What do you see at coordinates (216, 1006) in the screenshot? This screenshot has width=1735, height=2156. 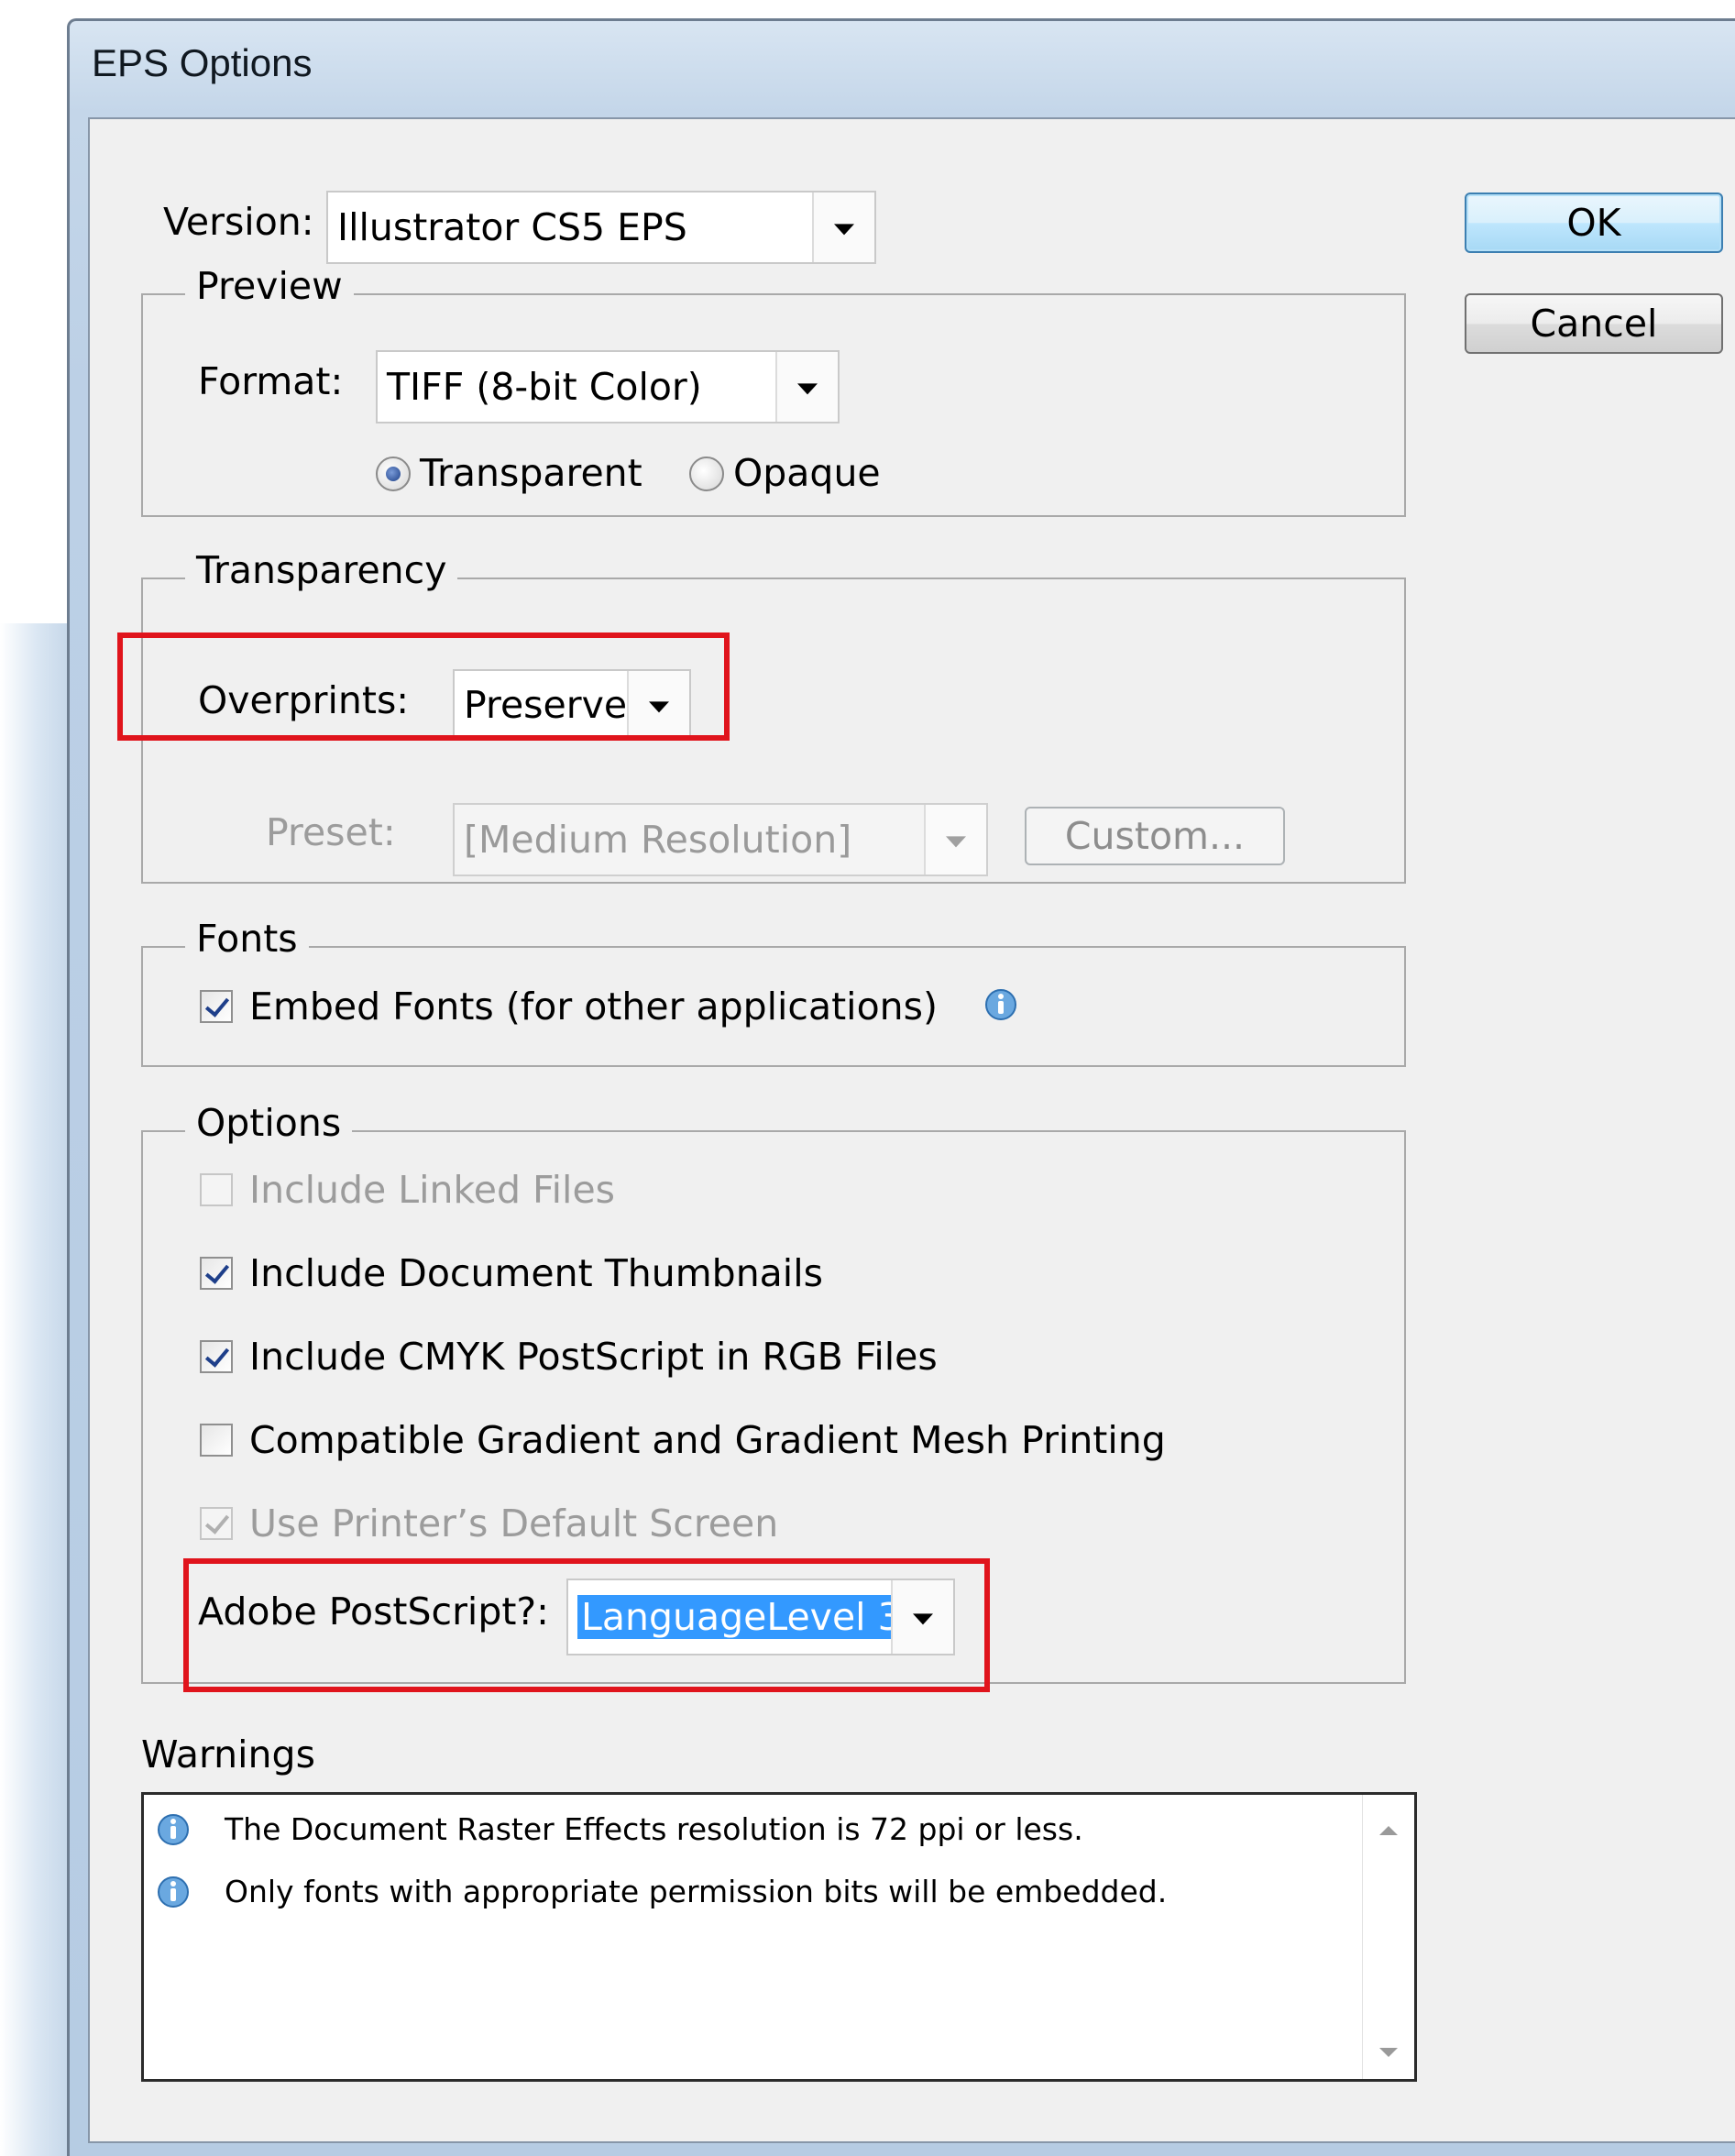 I see `embed-fonts-checkbox` at bounding box center [216, 1006].